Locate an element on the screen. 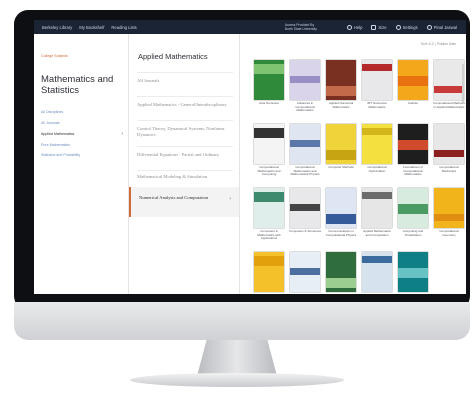 Image resolution: width=473 pixels, height=400 pixels. journal-card: Finite Fields and Their Applications is located at coordinates (305, 273).